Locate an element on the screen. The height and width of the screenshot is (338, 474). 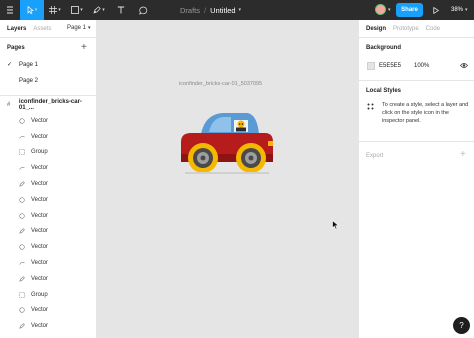
page-item-1: ✓ Page 1 is located at coordinates (48, 65).